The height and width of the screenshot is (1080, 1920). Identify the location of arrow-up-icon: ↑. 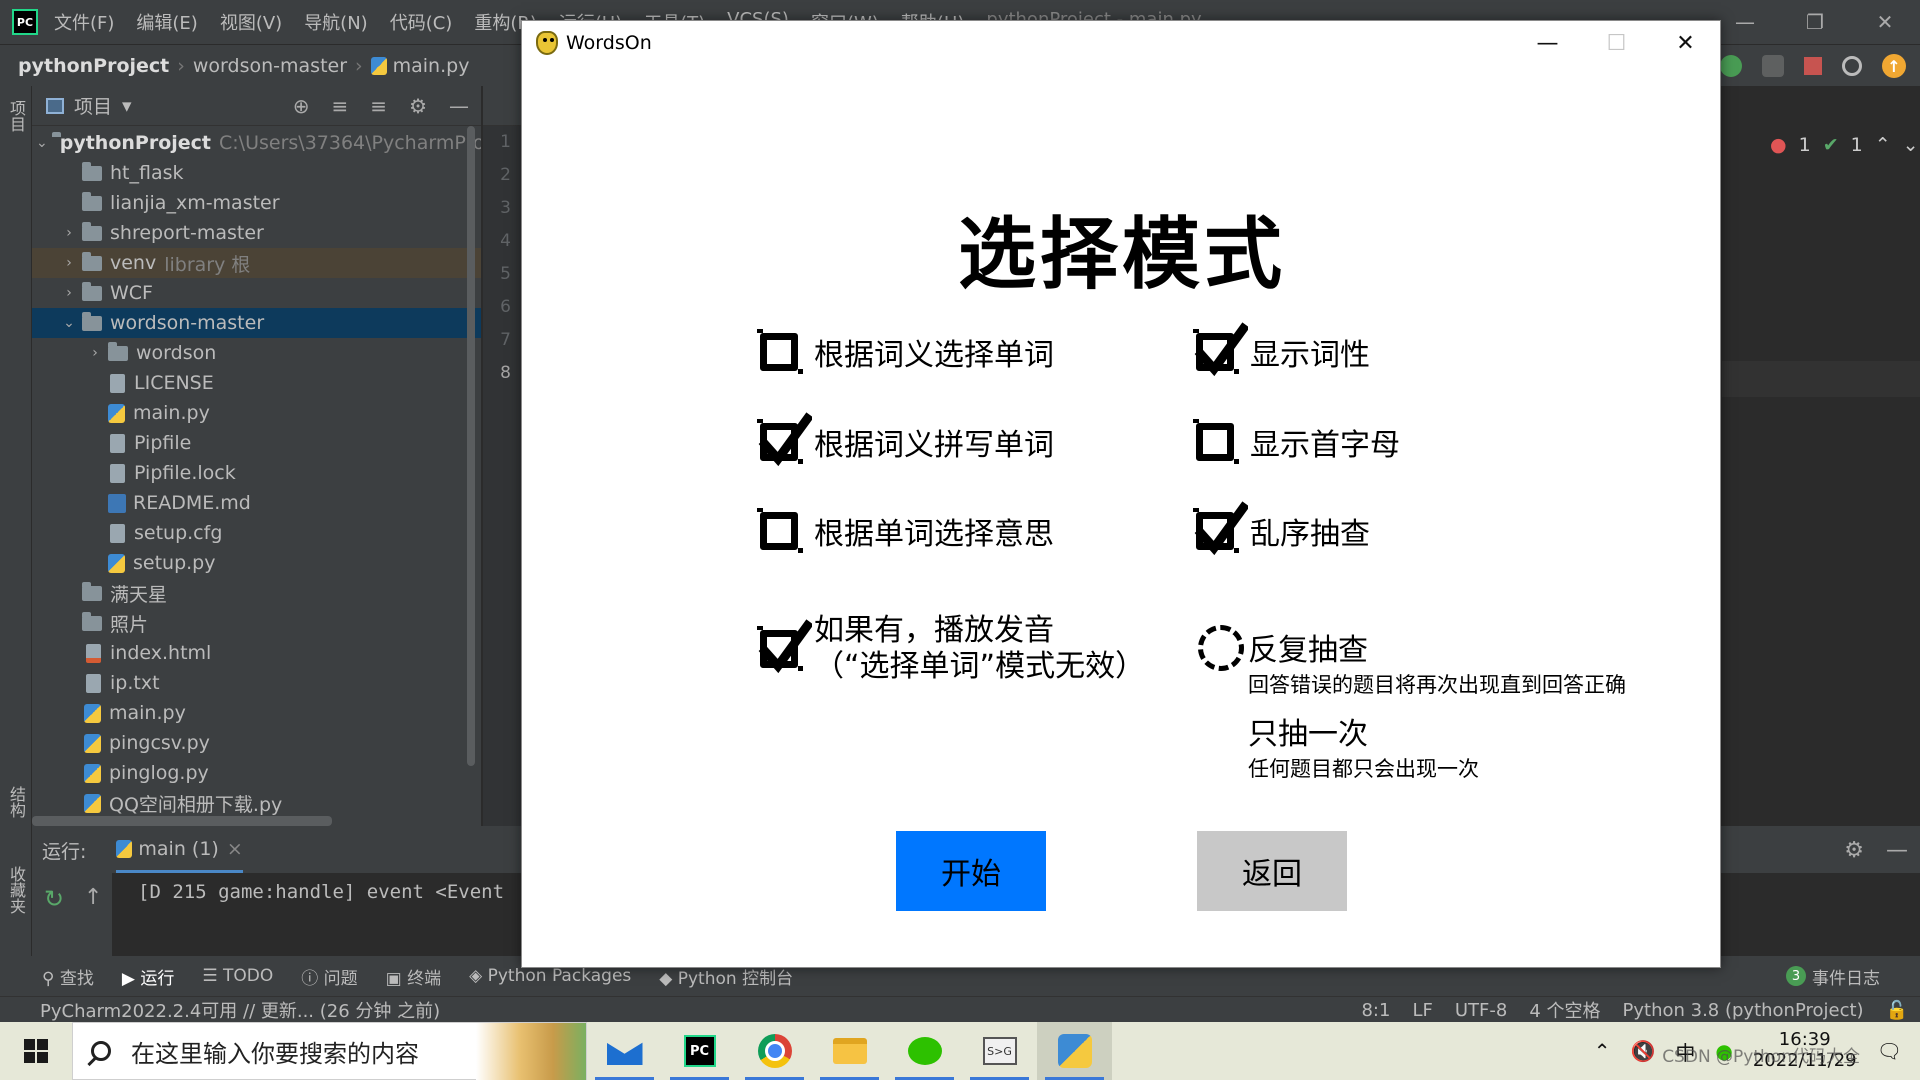
(93, 897).